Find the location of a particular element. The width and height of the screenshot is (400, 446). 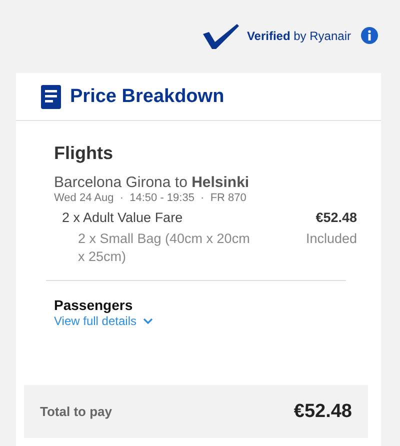

flights-heading: Flights is located at coordinates (84, 153).